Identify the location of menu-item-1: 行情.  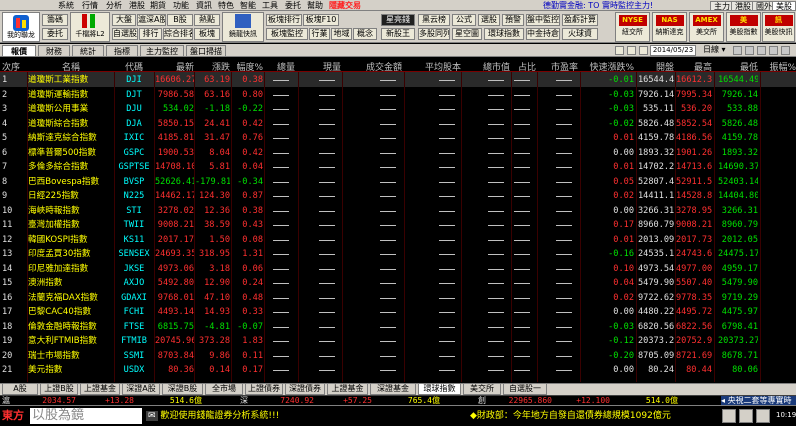
(90, 5).